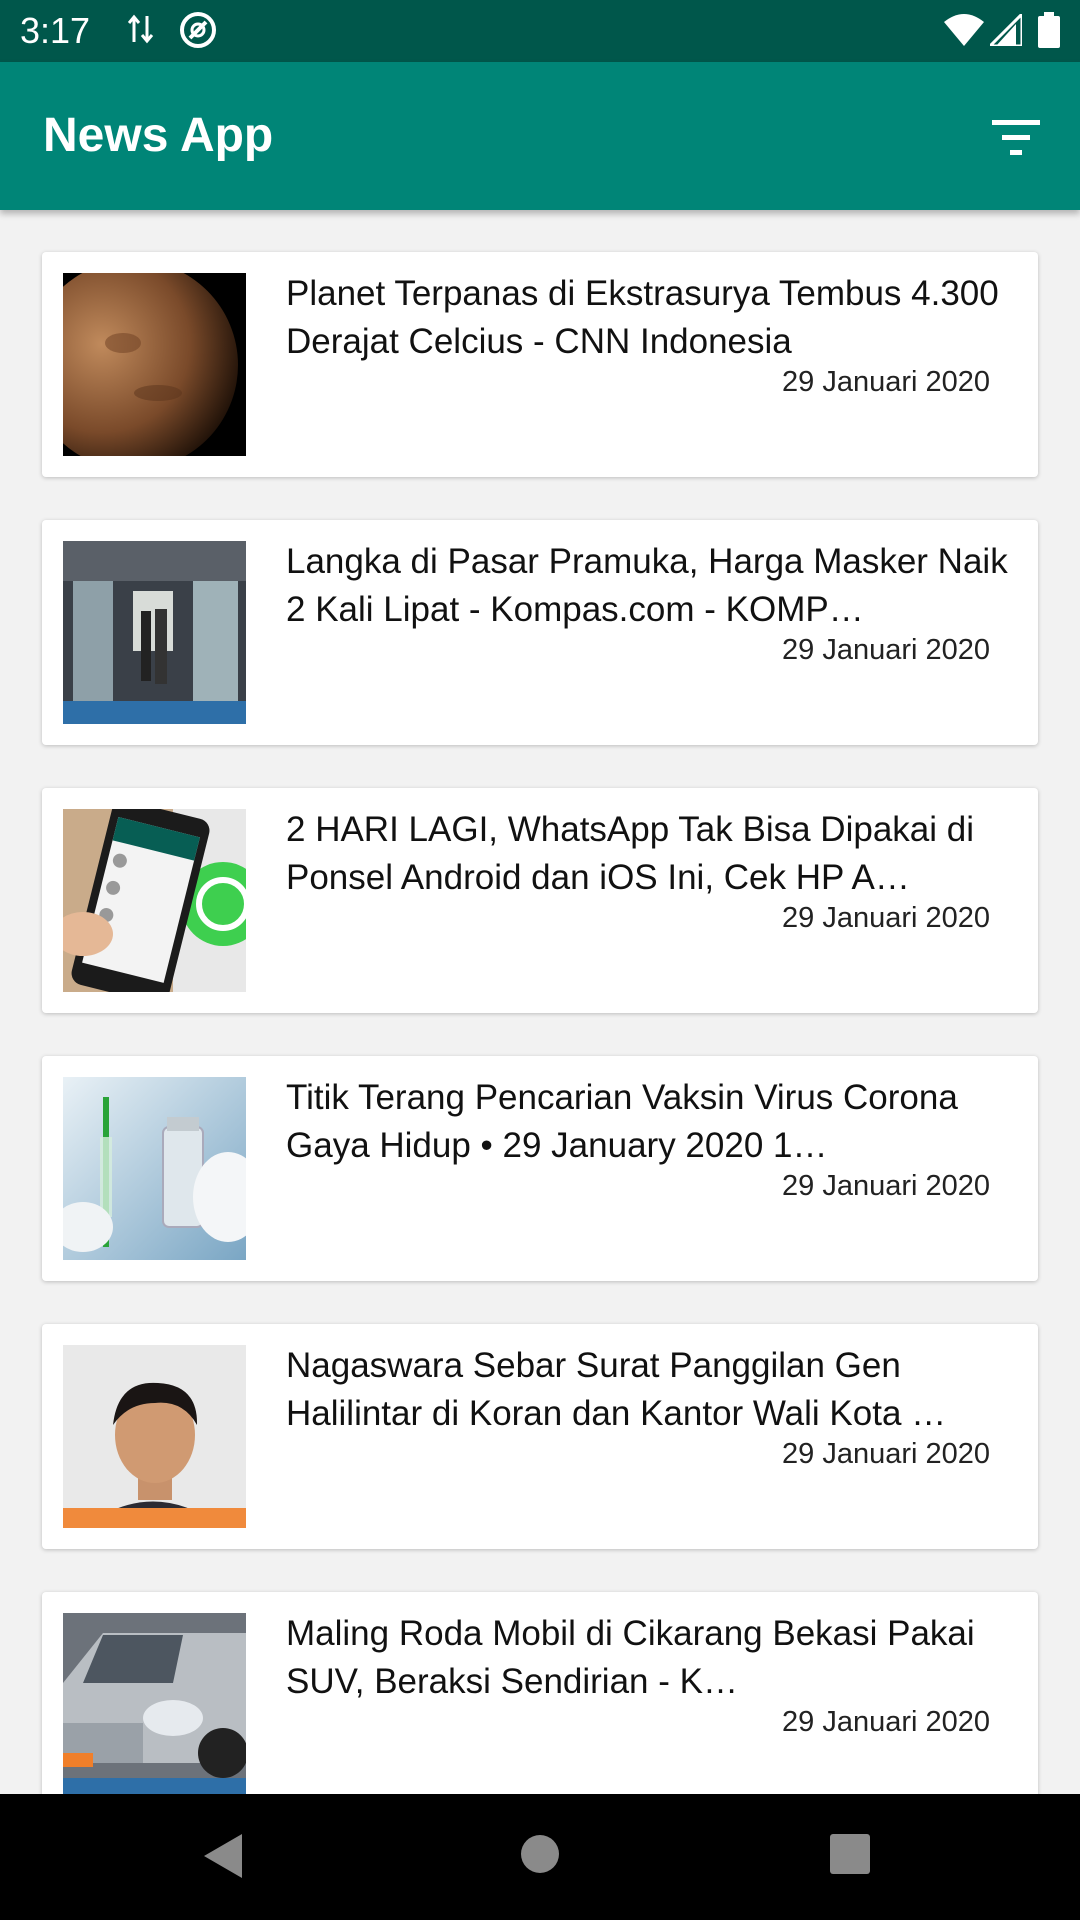  What do you see at coordinates (540, 136) in the screenshot?
I see `app-bar: News App` at bounding box center [540, 136].